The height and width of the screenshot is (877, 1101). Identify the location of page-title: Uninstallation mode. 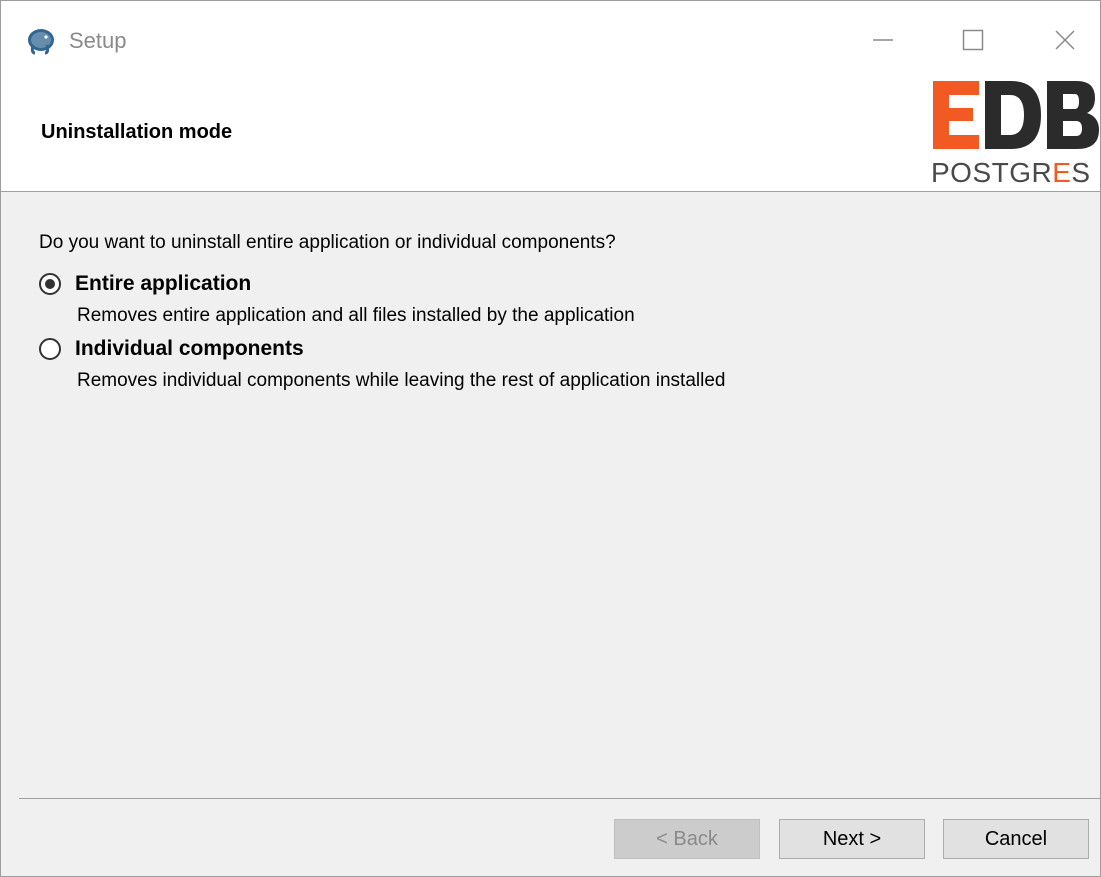
(137, 132).